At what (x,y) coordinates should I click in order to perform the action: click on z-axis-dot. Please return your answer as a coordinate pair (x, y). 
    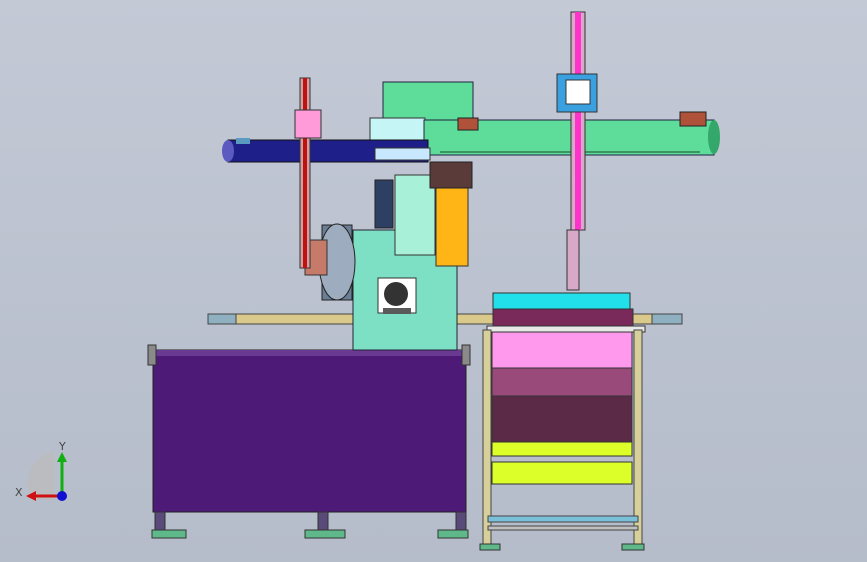
    Looking at the image, I should click on (62, 496).